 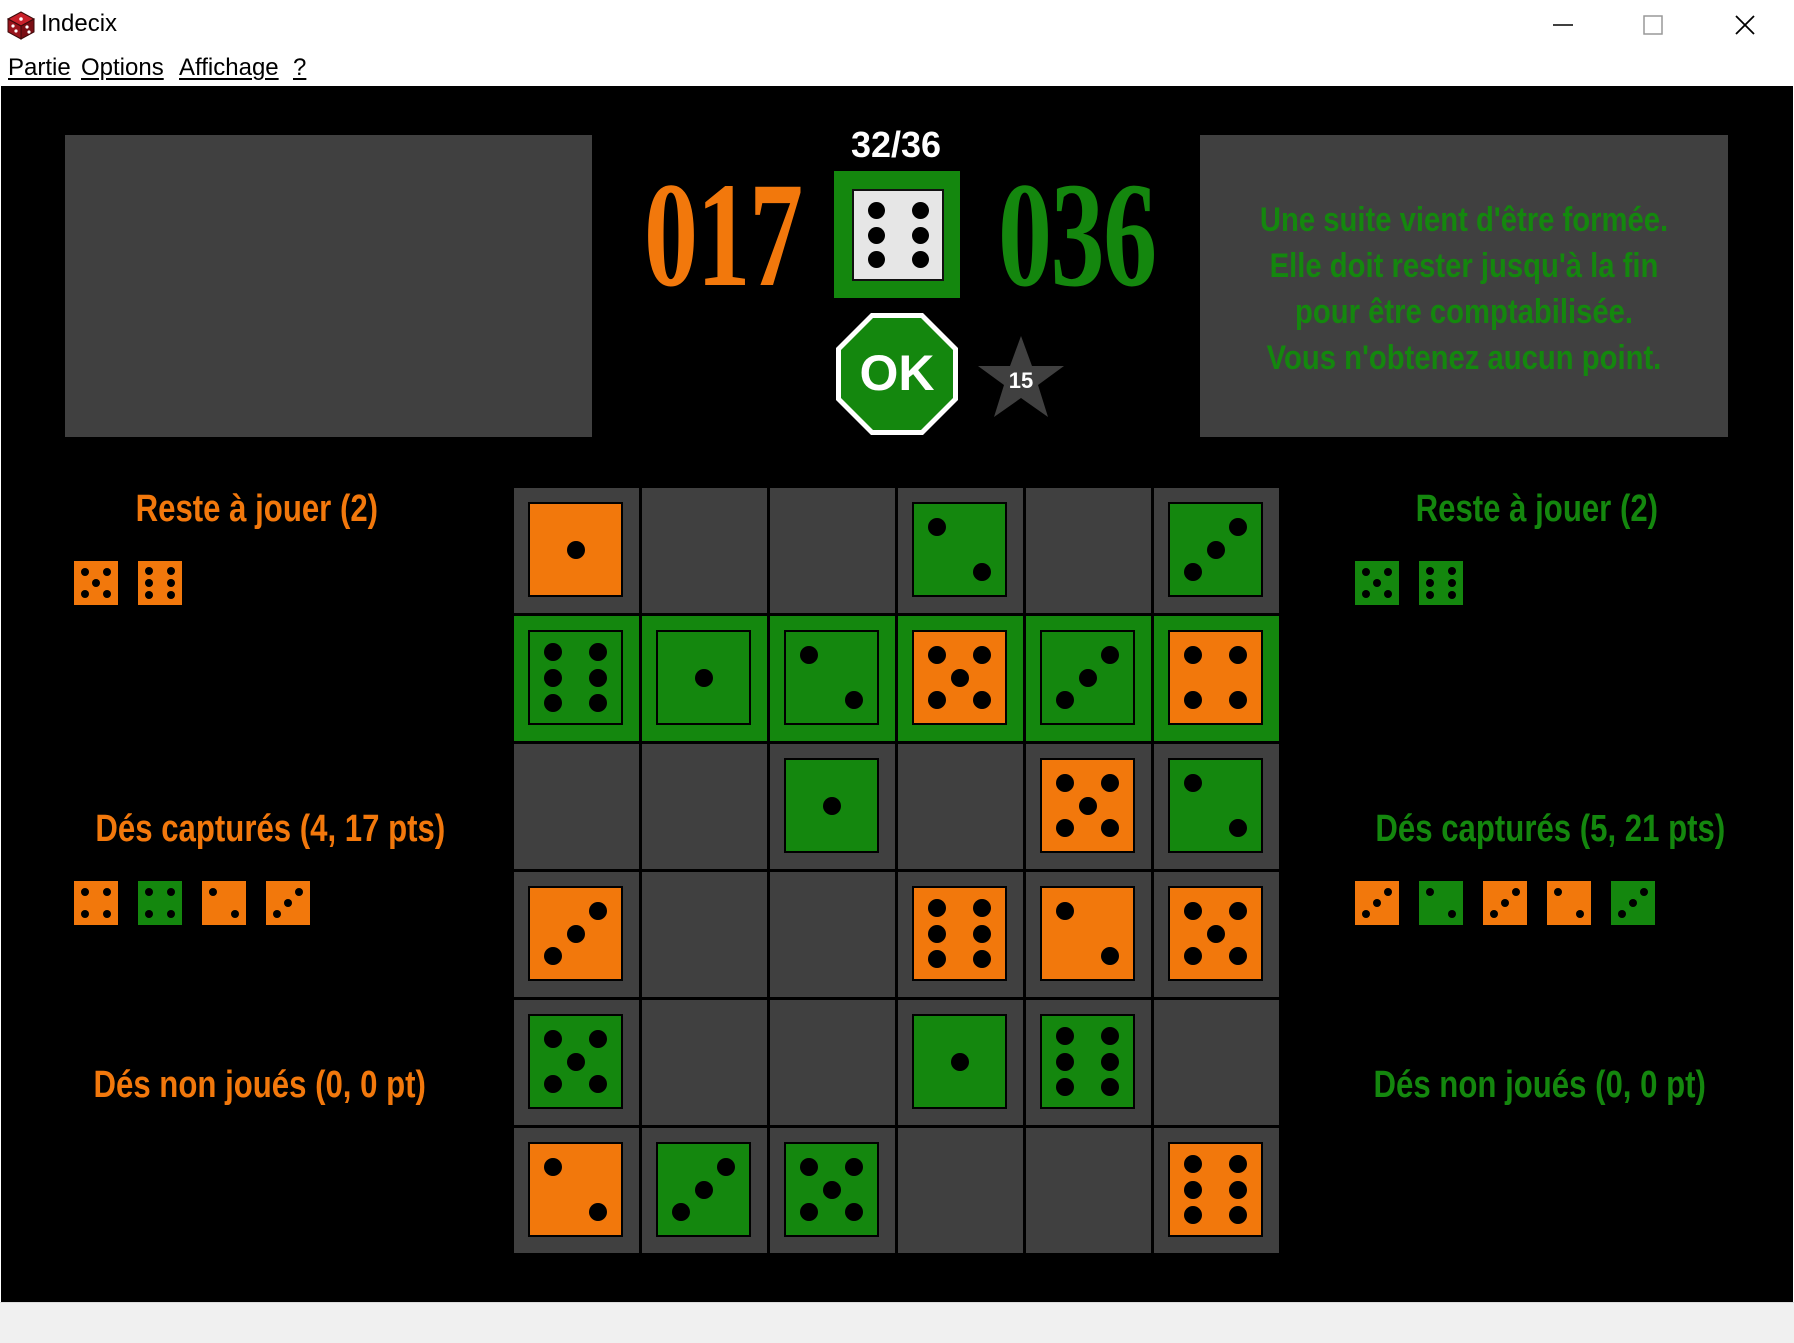 What do you see at coordinates (1563, 25) in the screenshot?
I see `minimize-button` at bounding box center [1563, 25].